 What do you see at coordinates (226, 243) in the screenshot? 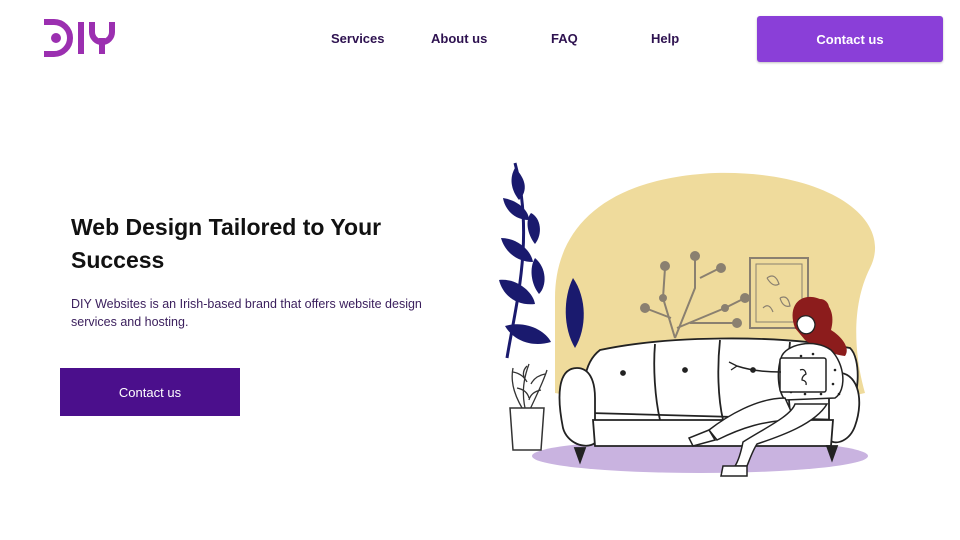
I see `hero-title: Web Design Tailored to Your Success` at bounding box center [226, 243].